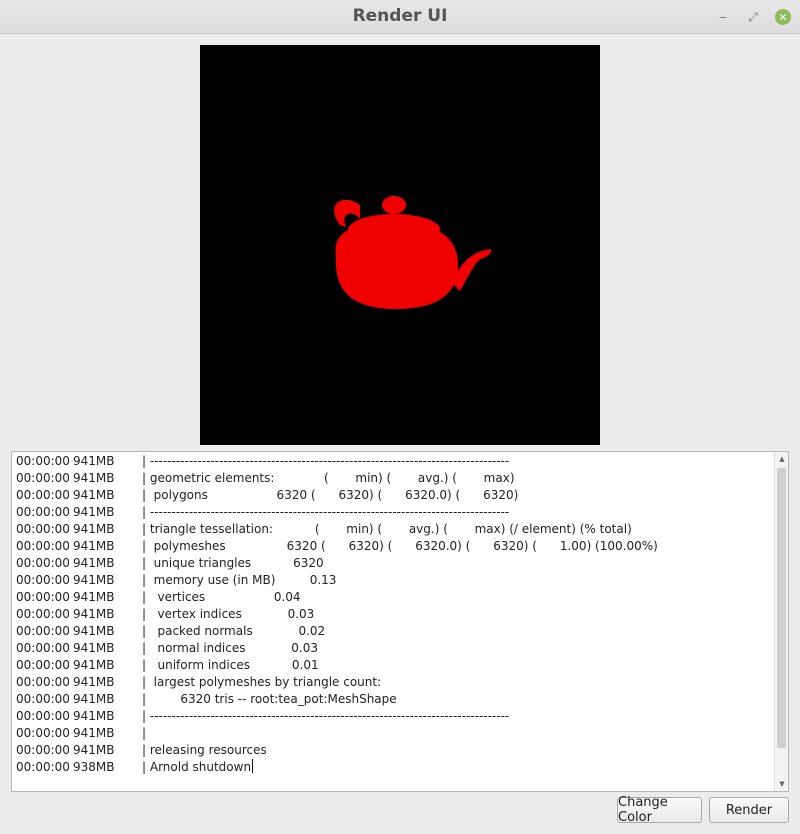  Describe the element at coordinates (394, 631) in the screenshot. I see `log-line: 00:00:00 941MB | packed normals 0.02` at that location.